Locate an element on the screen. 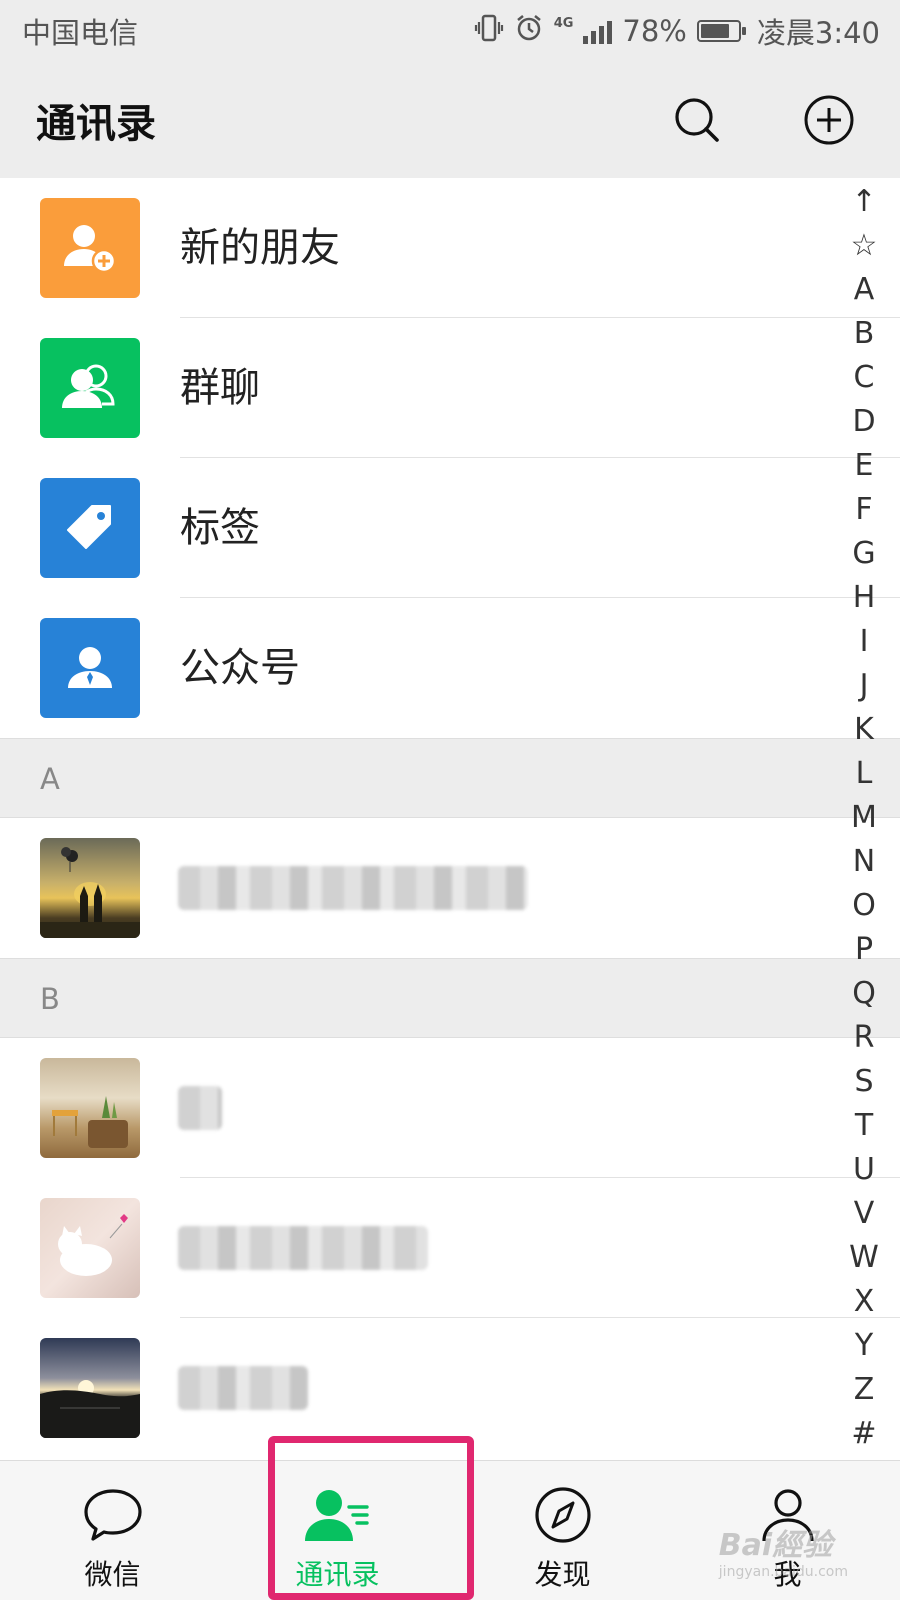 The image size is (900, 1600). group-icon is located at coordinates (88, 386).